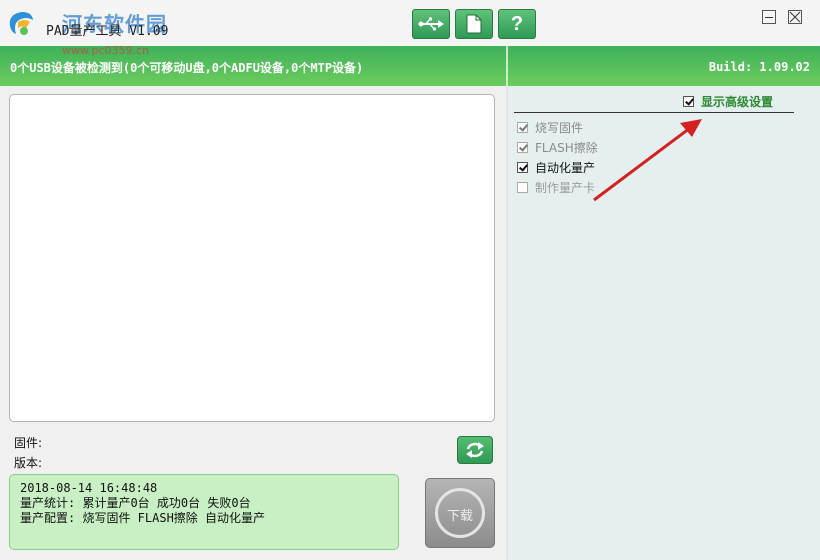 This screenshot has height=560, width=820. I want to click on document-icon, so click(474, 24).